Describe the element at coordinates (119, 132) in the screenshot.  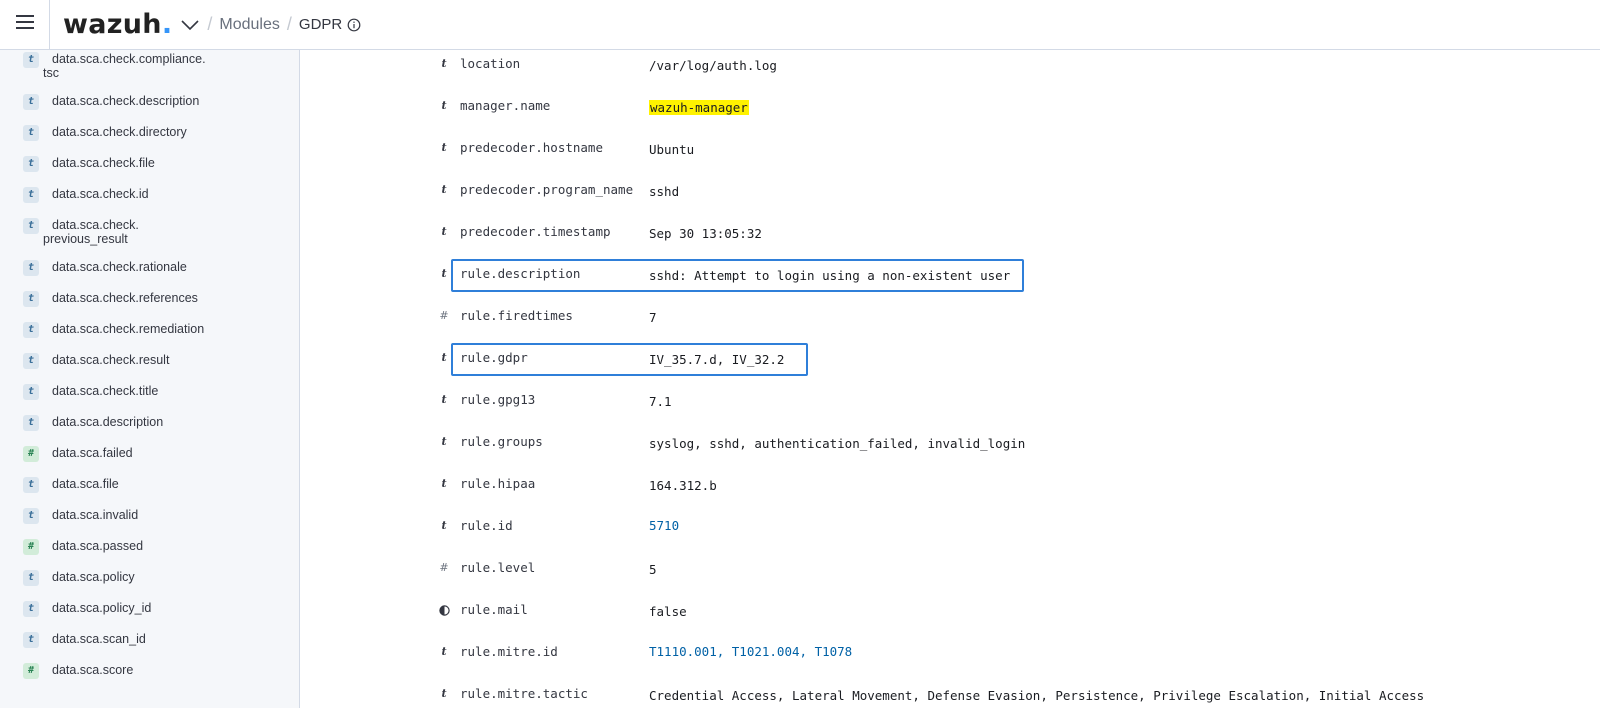
I see `sidebar-field-label: data.sca.check.directory` at that location.